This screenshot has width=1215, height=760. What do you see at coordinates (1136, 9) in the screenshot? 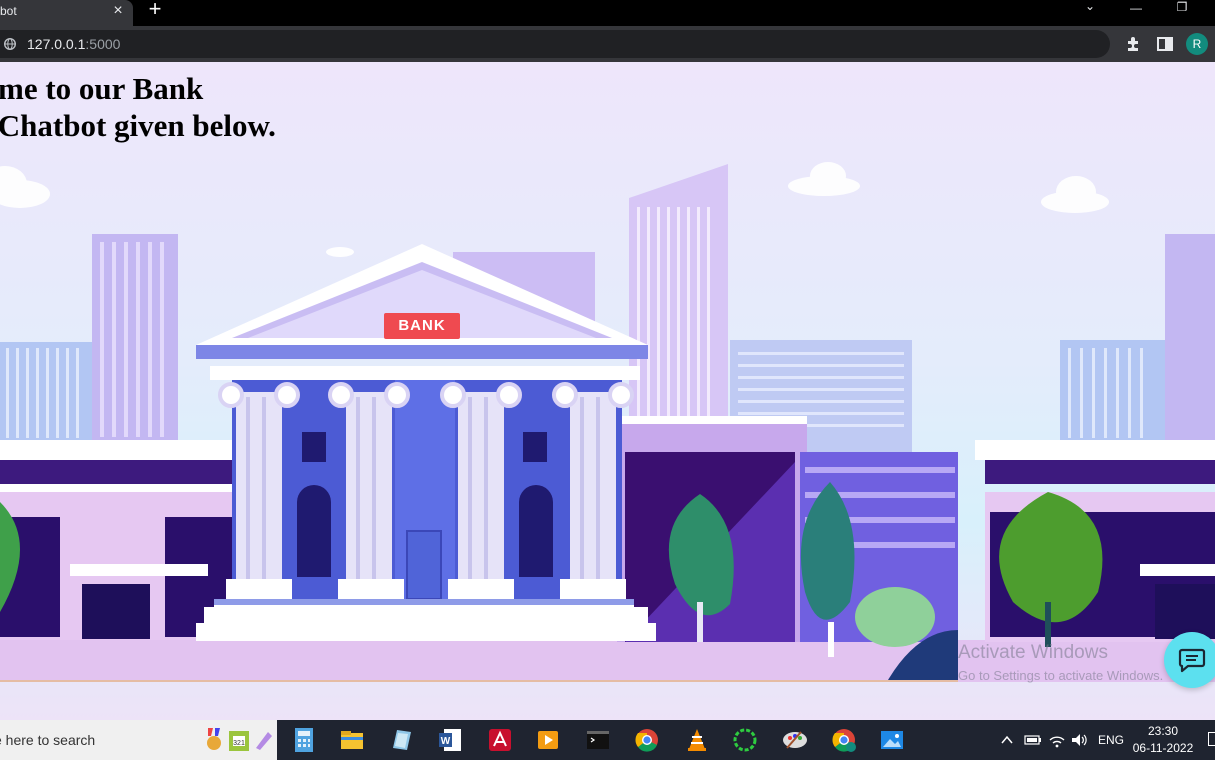
I see `minimize-icon: —` at bounding box center [1136, 9].